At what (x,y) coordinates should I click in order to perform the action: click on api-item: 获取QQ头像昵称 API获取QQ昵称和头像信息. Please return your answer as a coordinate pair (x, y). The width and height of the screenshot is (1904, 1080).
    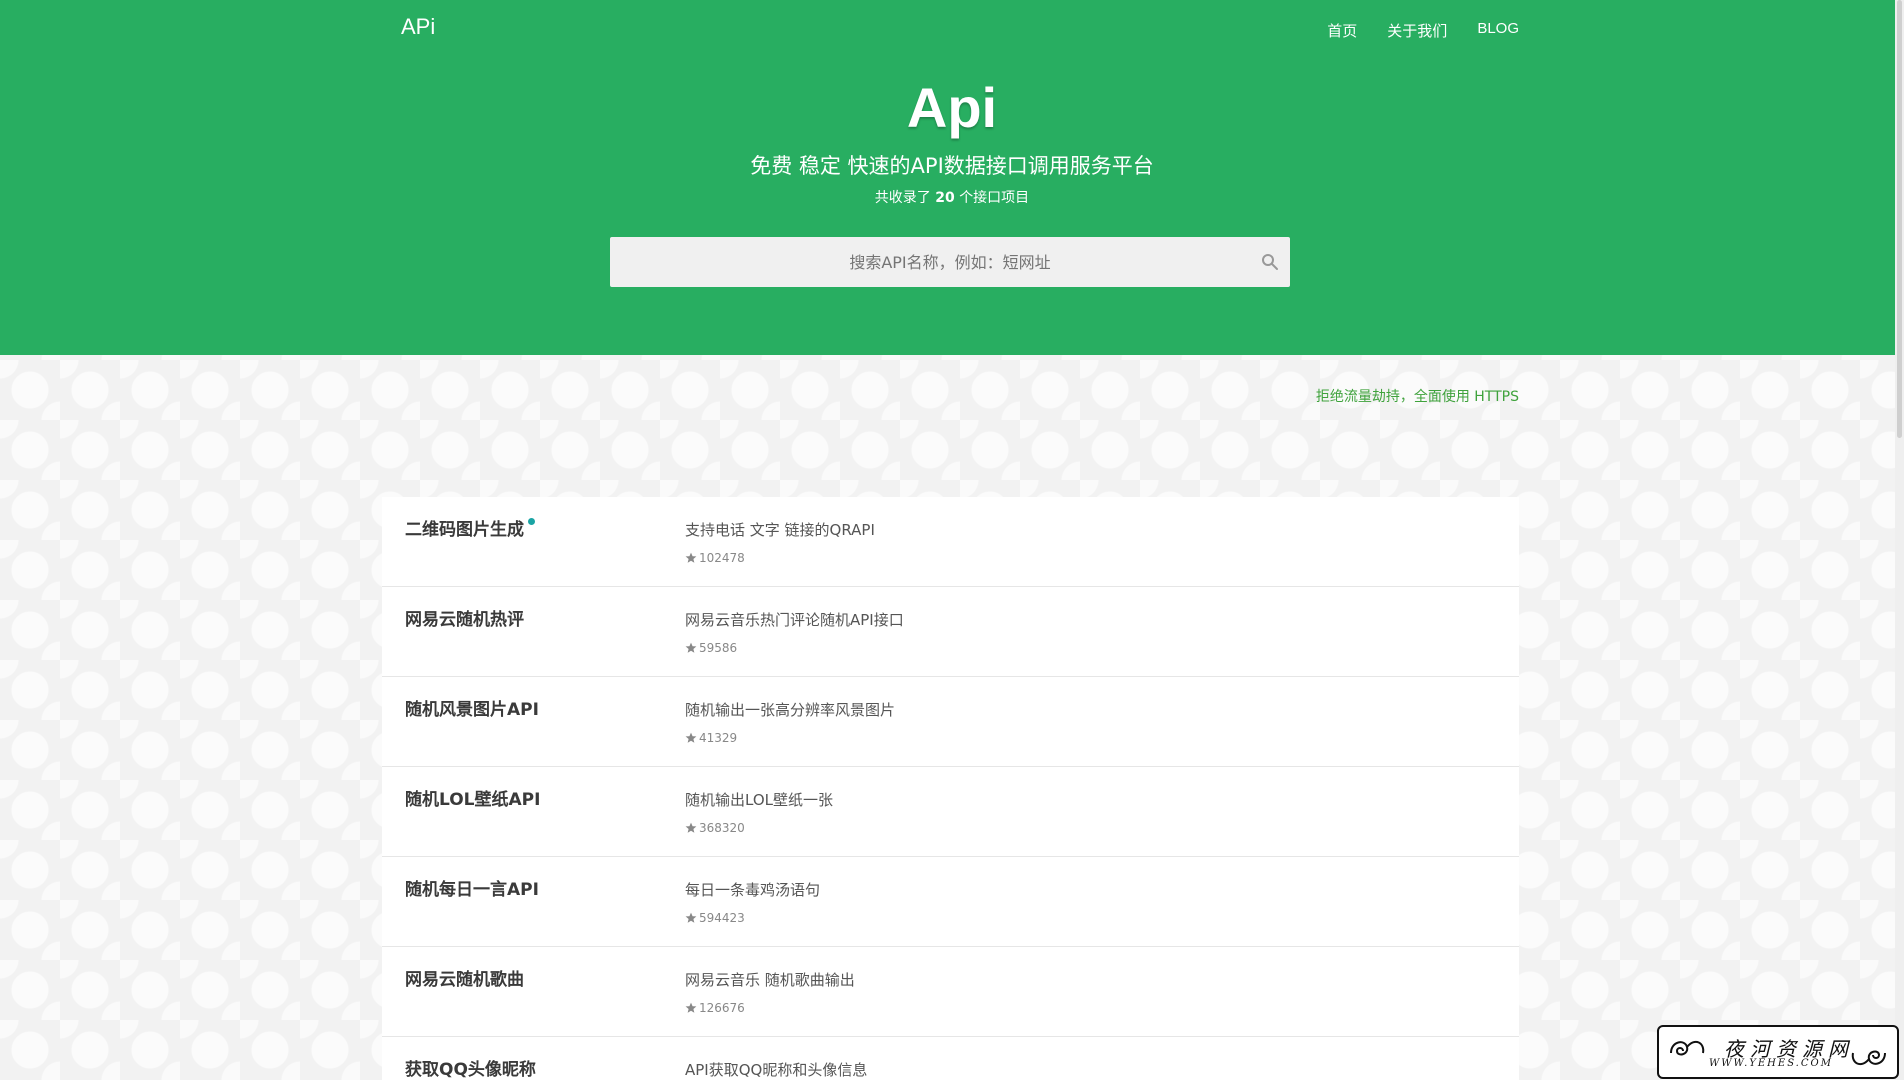
    Looking at the image, I should click on (950, 1058).